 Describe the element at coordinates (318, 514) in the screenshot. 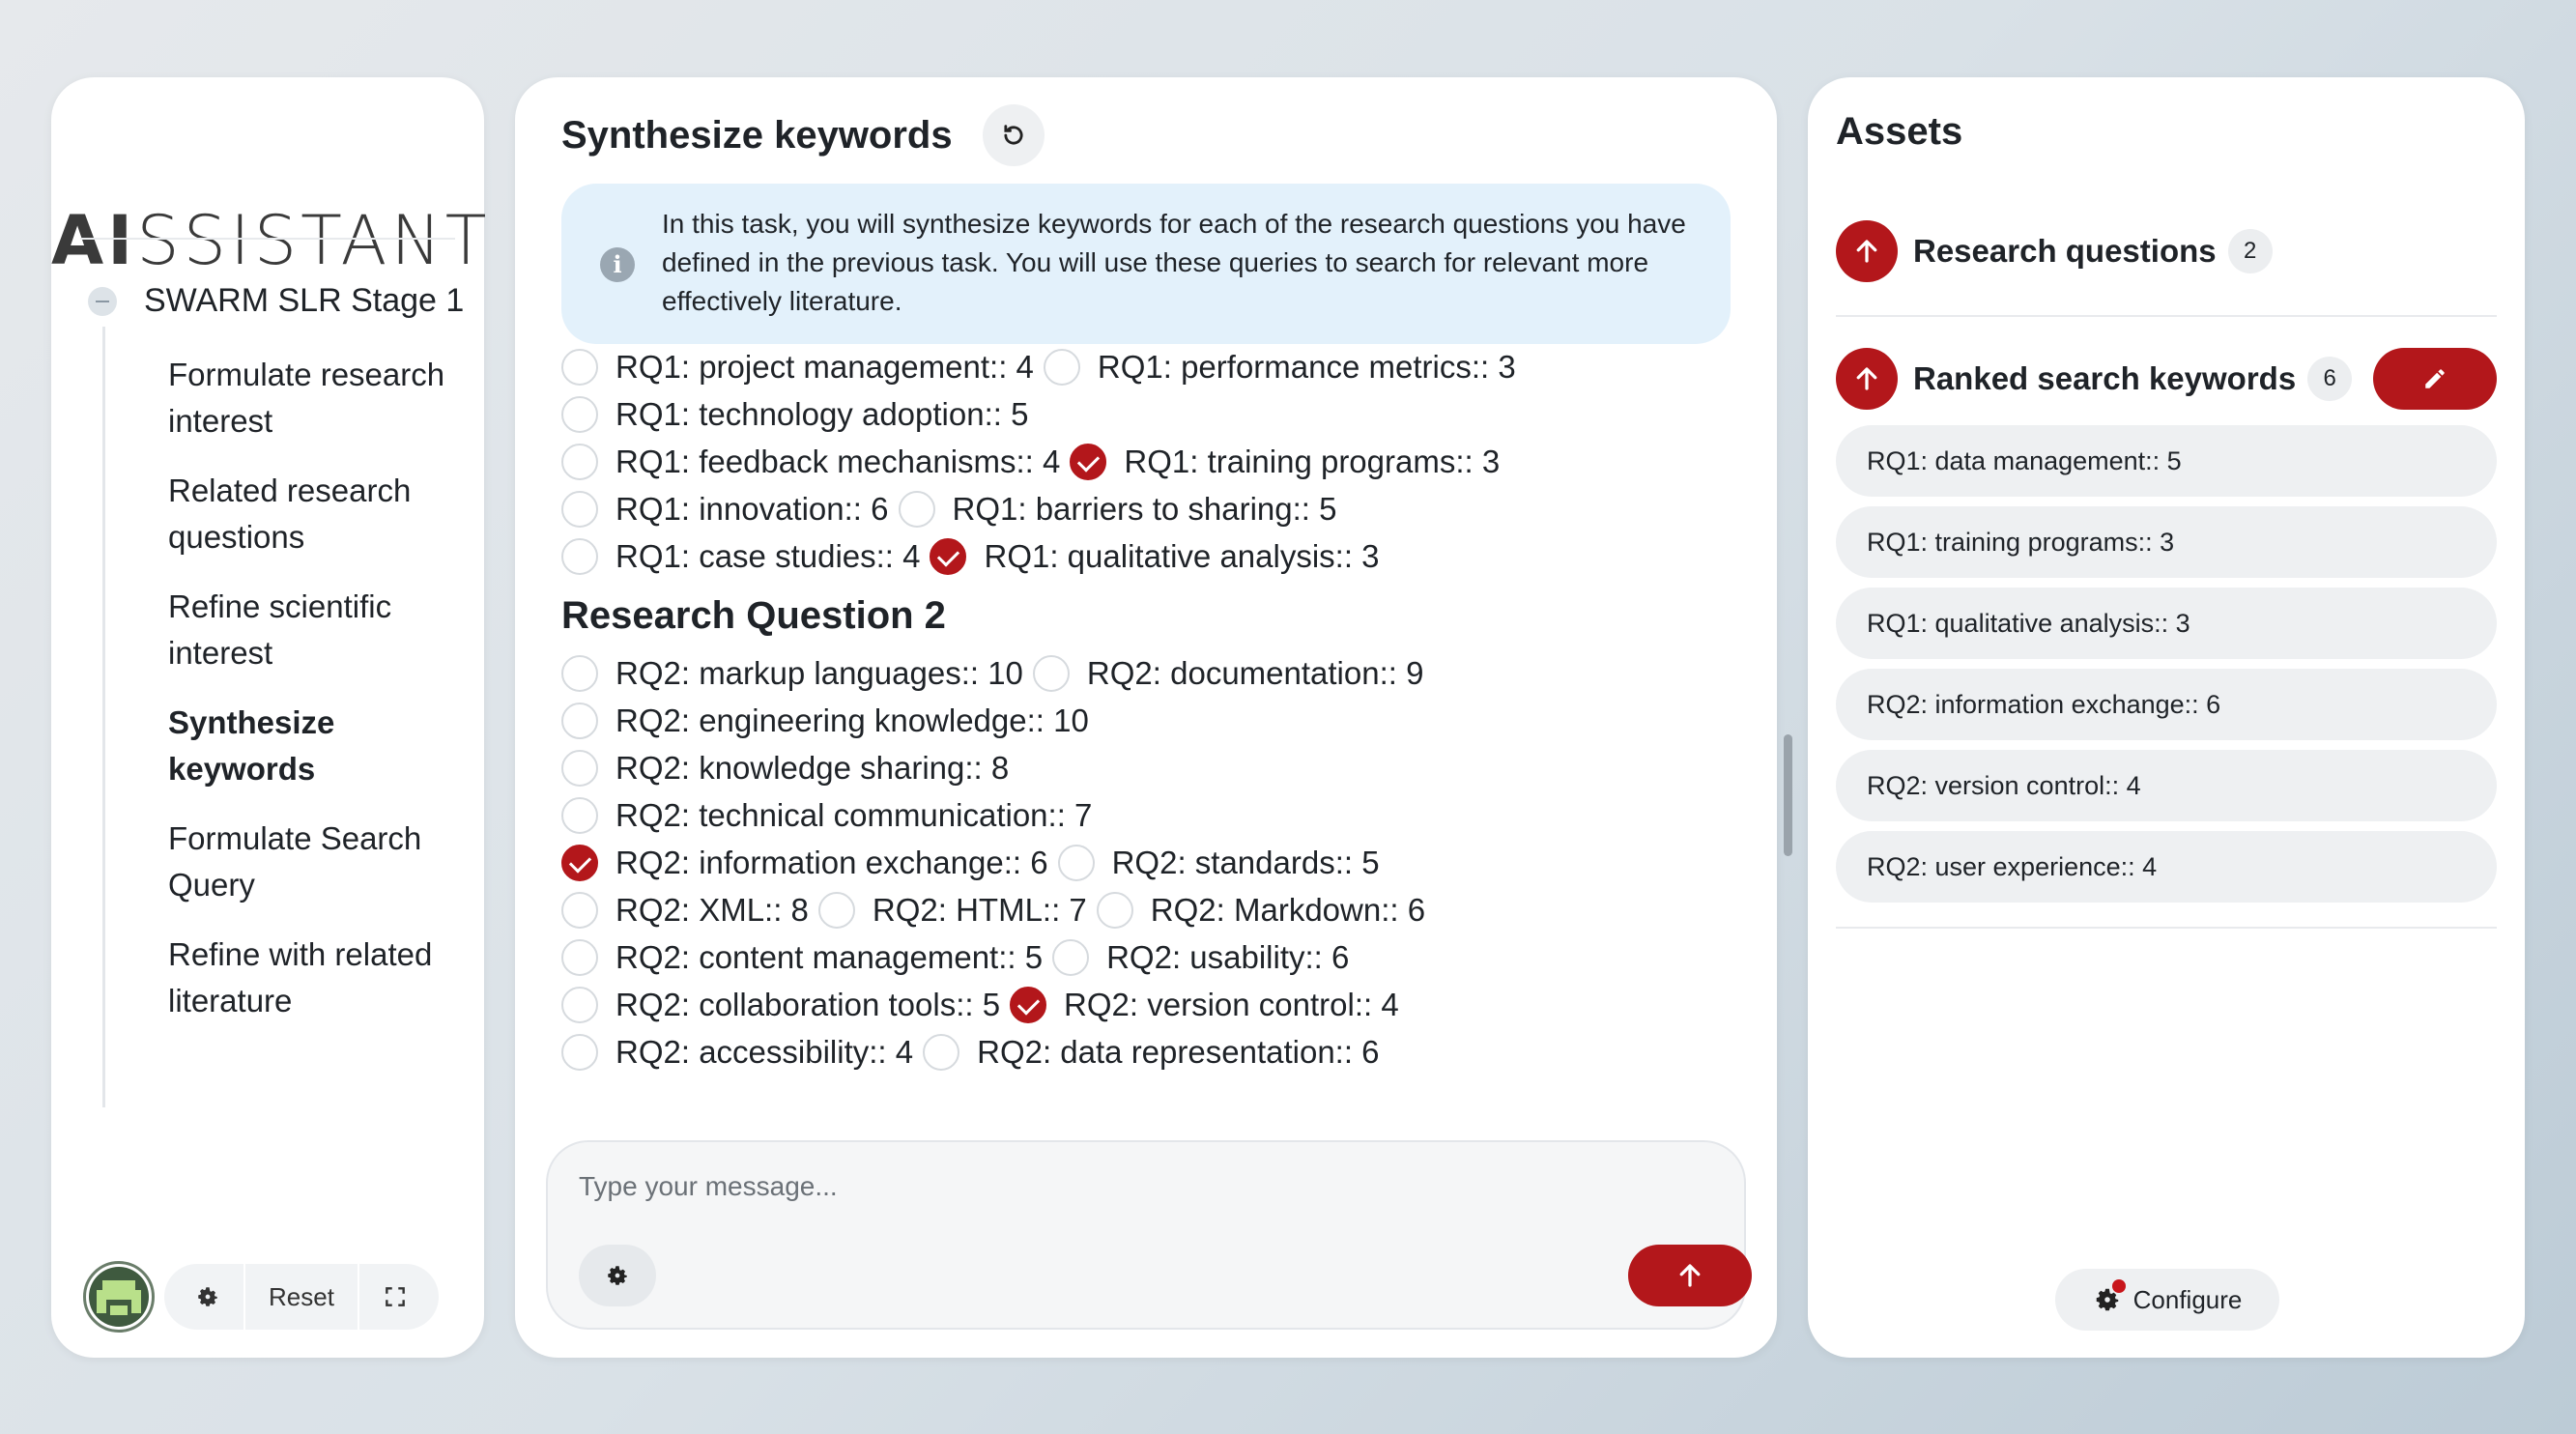

I see `nav-item: Related research questions` at that location.